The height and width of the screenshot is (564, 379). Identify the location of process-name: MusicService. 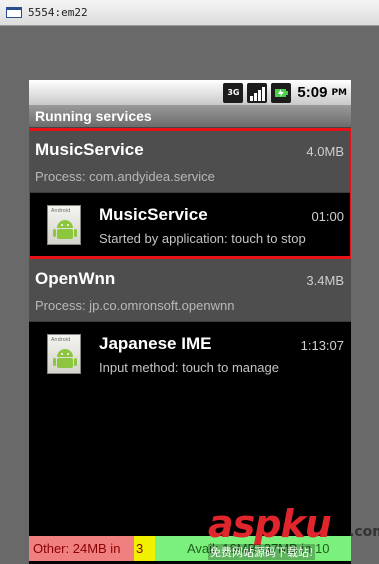
(89, 149).